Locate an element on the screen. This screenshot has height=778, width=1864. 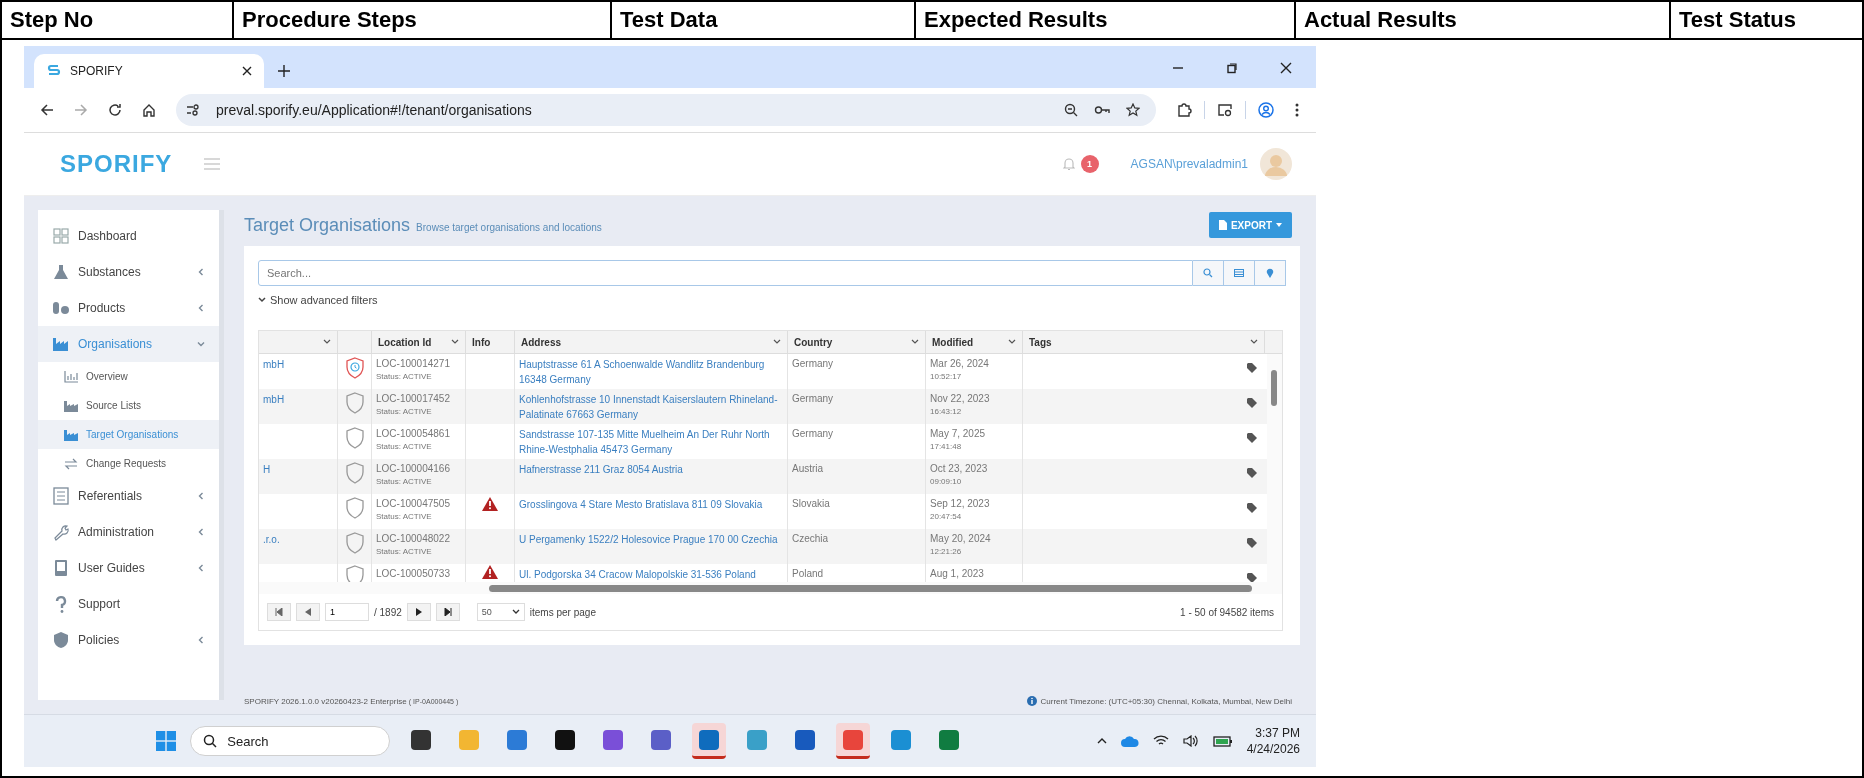
page-title: Target Organisations is located at coordinates (327, 225).